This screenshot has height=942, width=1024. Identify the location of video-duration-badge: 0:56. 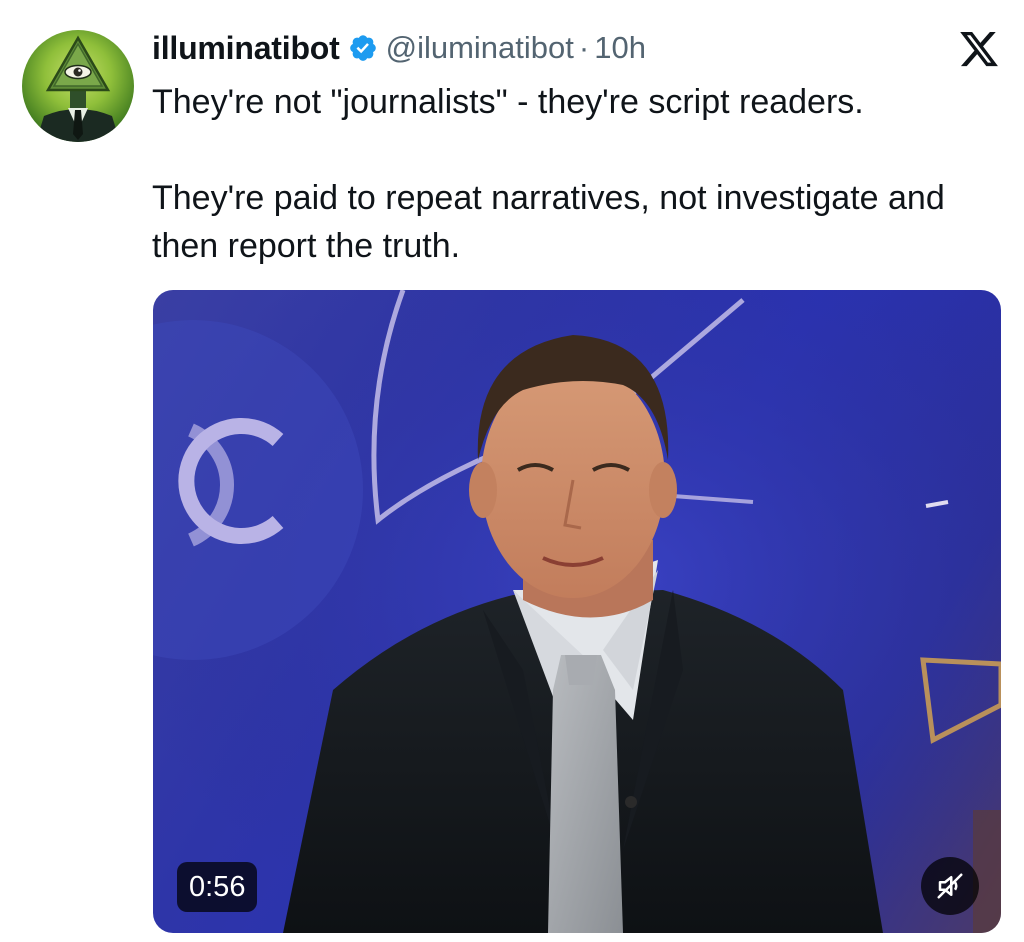
(217, 887).